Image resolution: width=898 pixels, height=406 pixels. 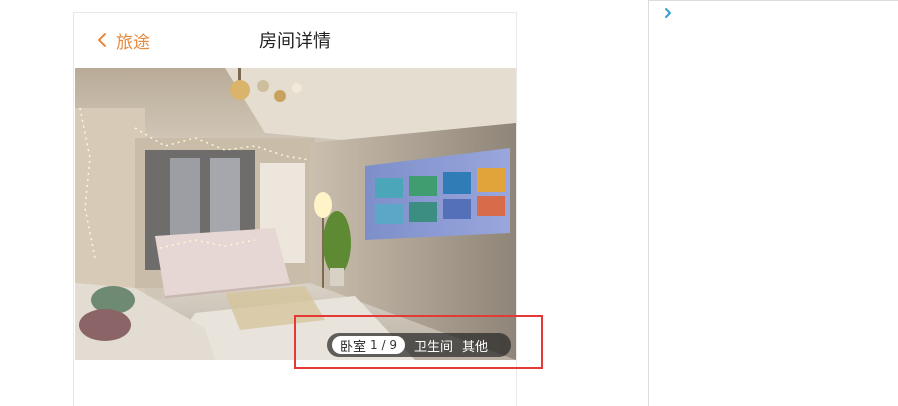 I want to click on highlight-box, so click(x=418, y=342).